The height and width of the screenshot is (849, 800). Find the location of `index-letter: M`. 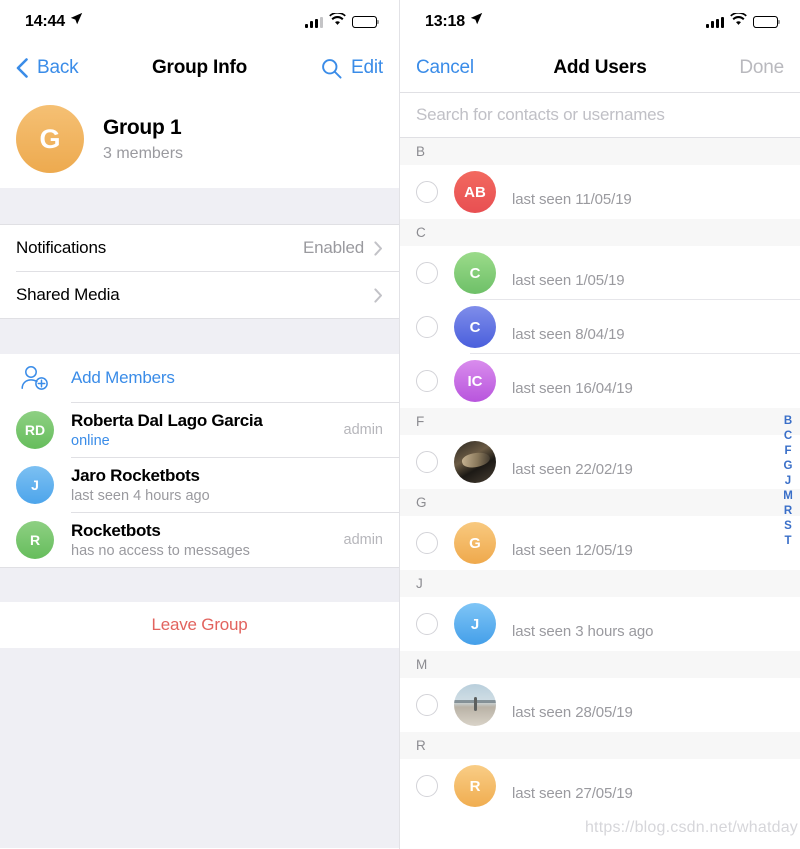

index-letter: M is located at coordinates (788, 496).